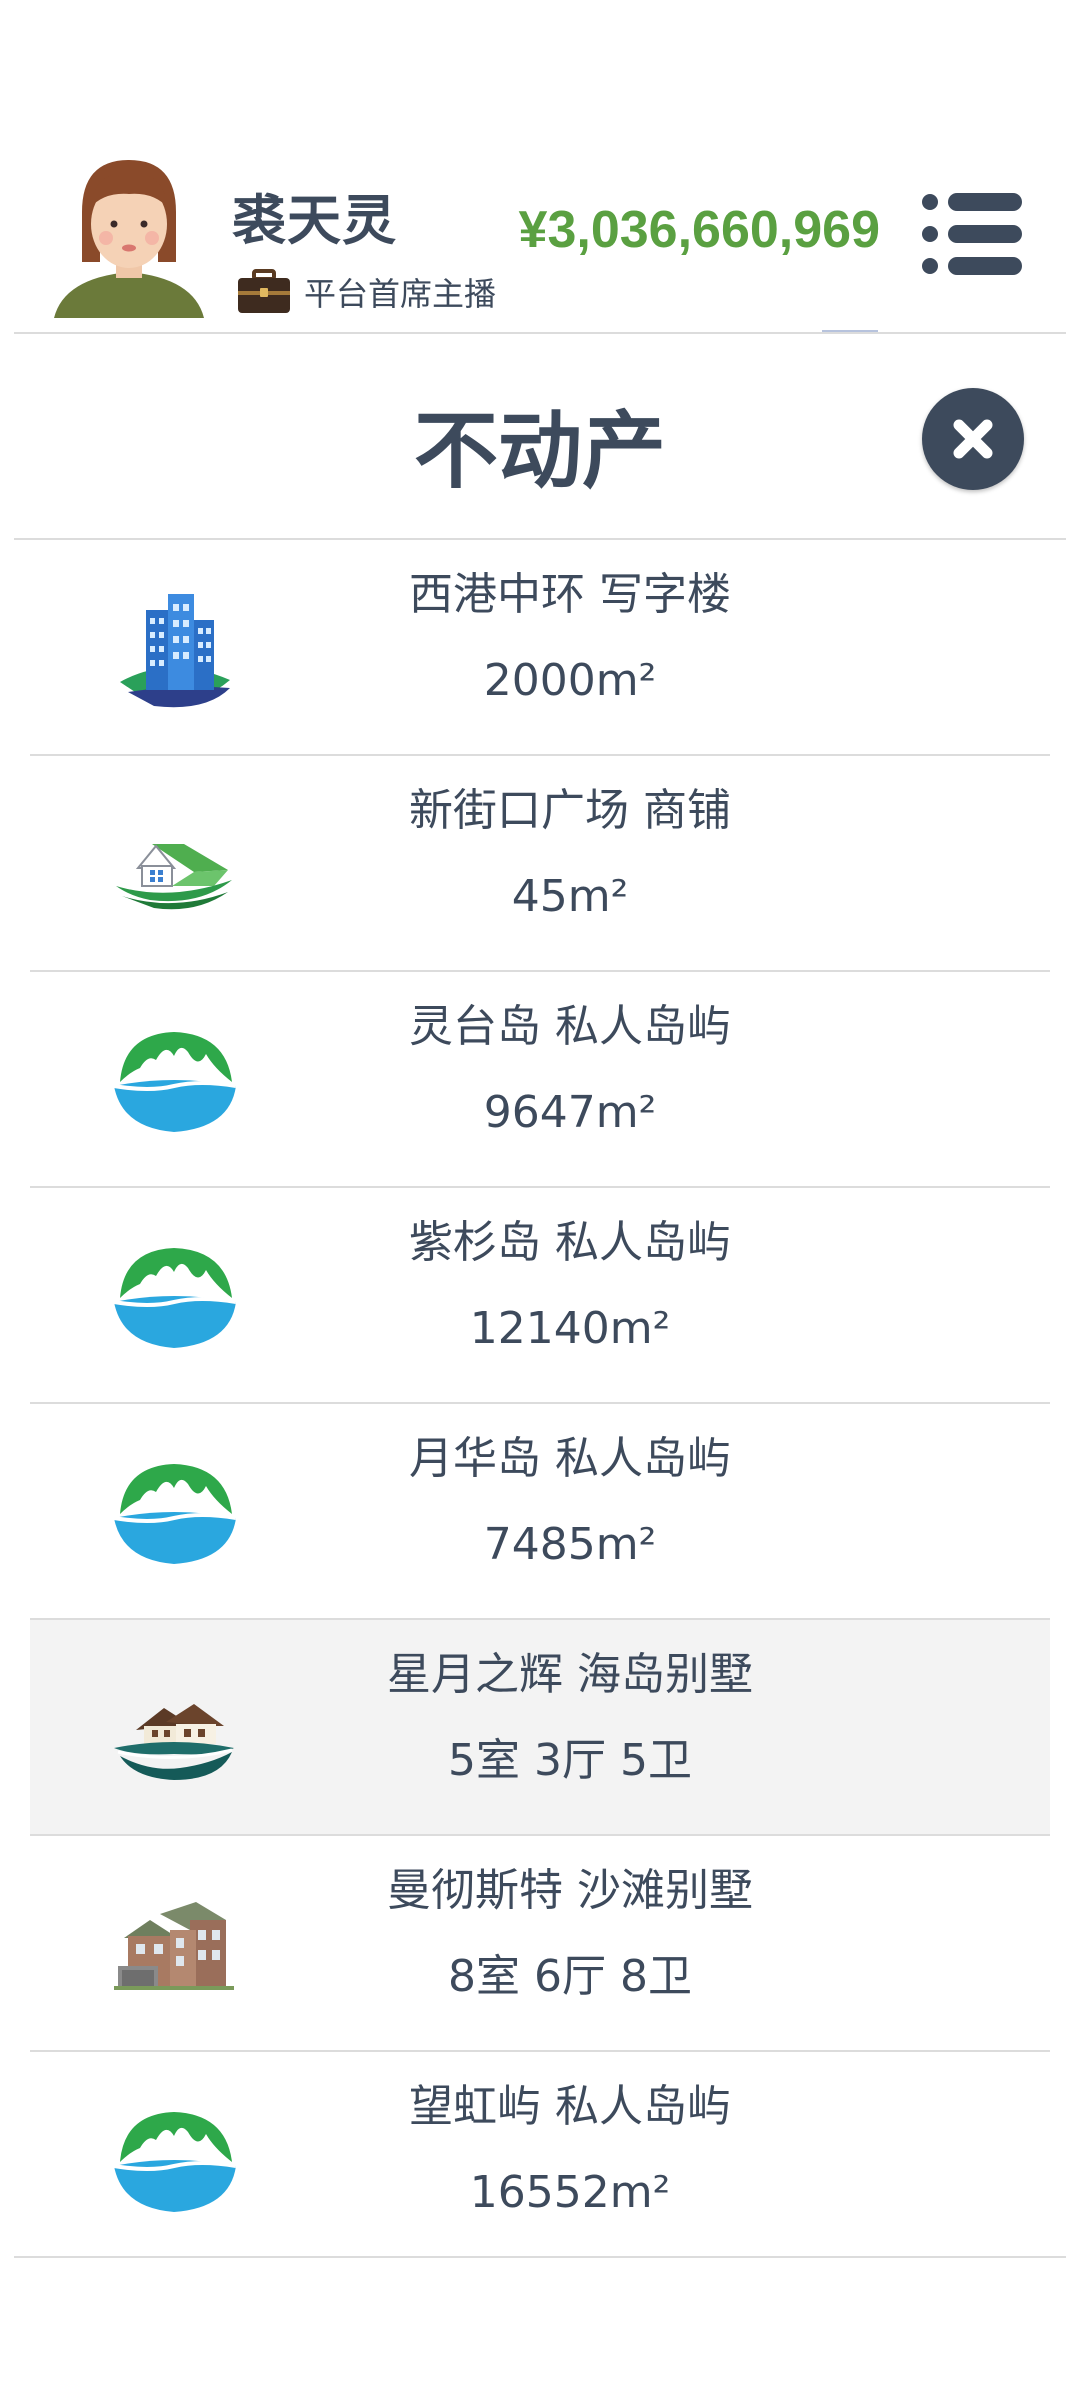  What do you see at coordinates (540, 1296) in the screenshot?
I see `property-item: 紫杉岛 私人岛屿 12140m²` at bounding box center [540, 1296].